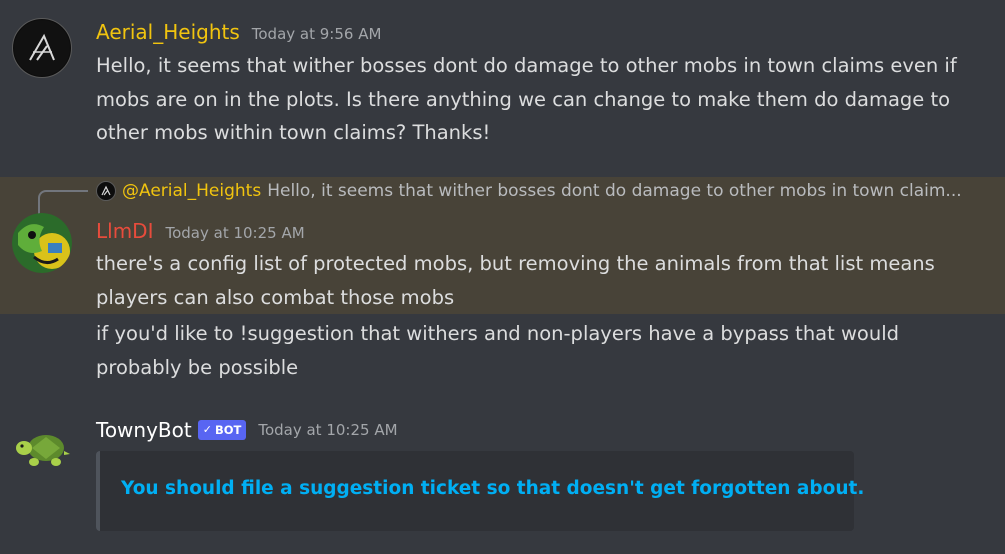 The height and width of the screenshot is (554, 1005). I want to click on reply-spine, so click(63, 202).